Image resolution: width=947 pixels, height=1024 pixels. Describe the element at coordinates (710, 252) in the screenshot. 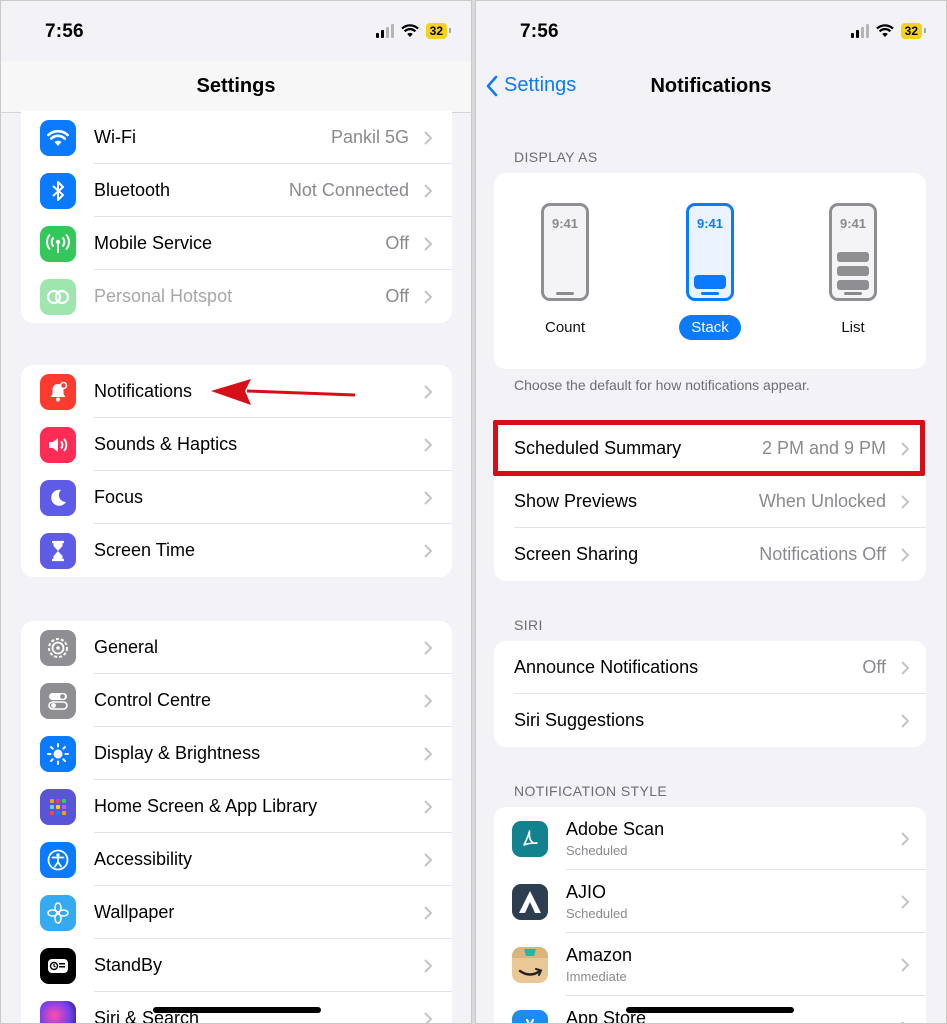

I see `phone-preview-stack: 9:41` at that location.